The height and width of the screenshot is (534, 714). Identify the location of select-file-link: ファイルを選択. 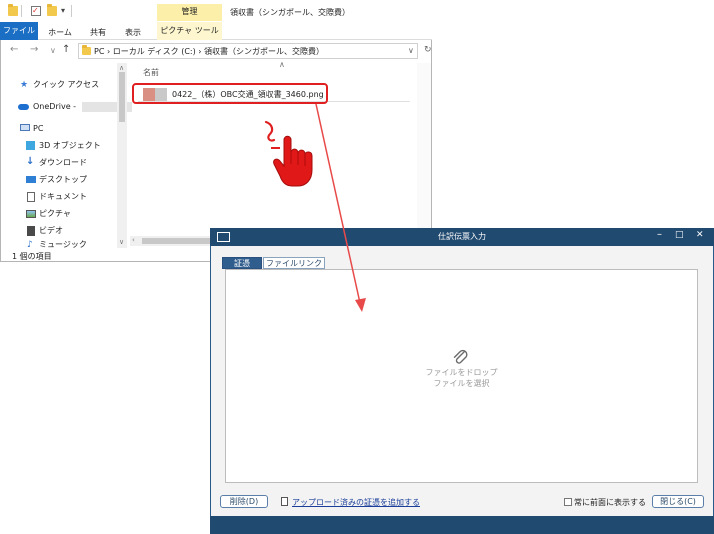
(461, 383).